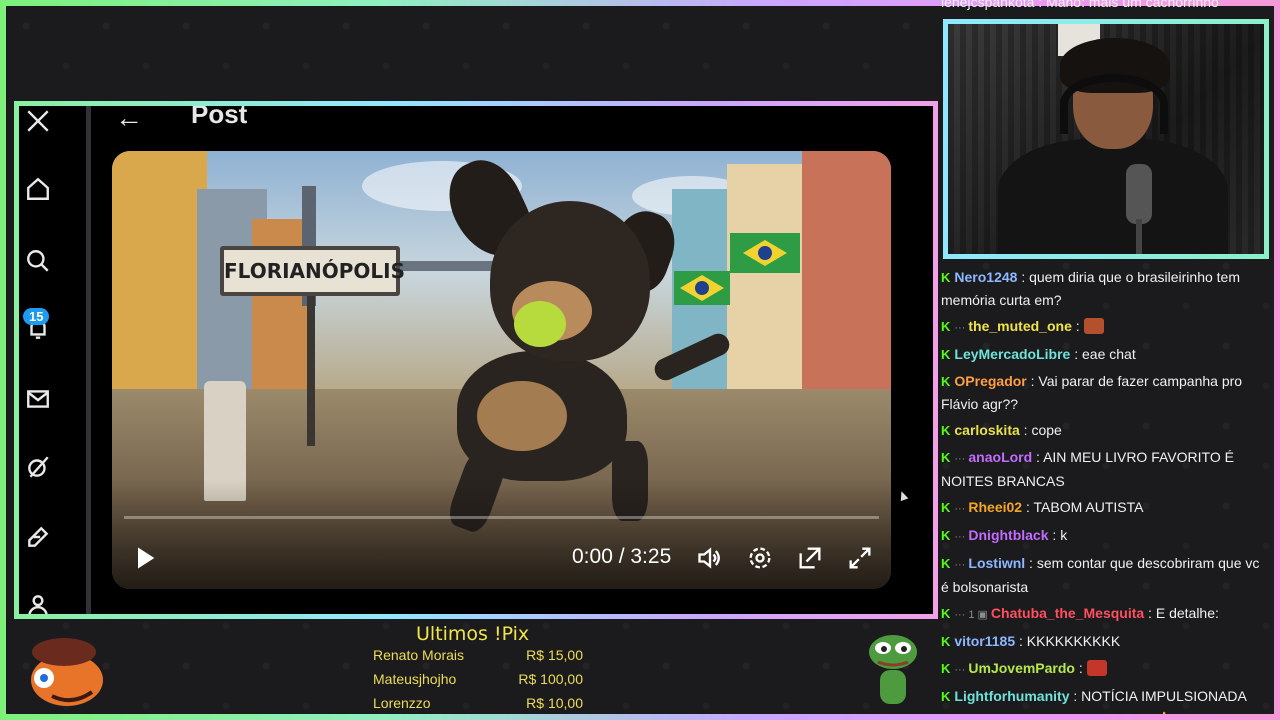 Image resolution: width=1280 pixels, height=720 pixels. What do you see at coordinates (1011, 696) in the screenshot?
I see `chat-username: Lightforhumanity` at bounding box center [1011, 696].